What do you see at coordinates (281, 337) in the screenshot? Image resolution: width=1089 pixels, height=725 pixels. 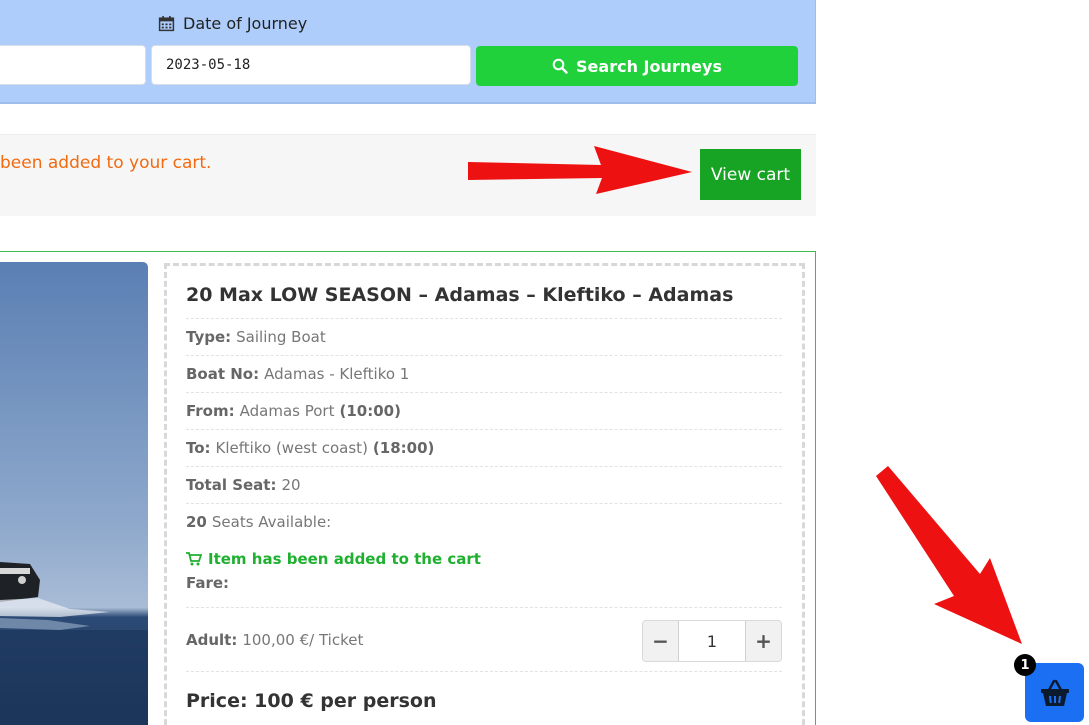 I see `type-value: Sailing Boat` at bounding box center [281, 337].